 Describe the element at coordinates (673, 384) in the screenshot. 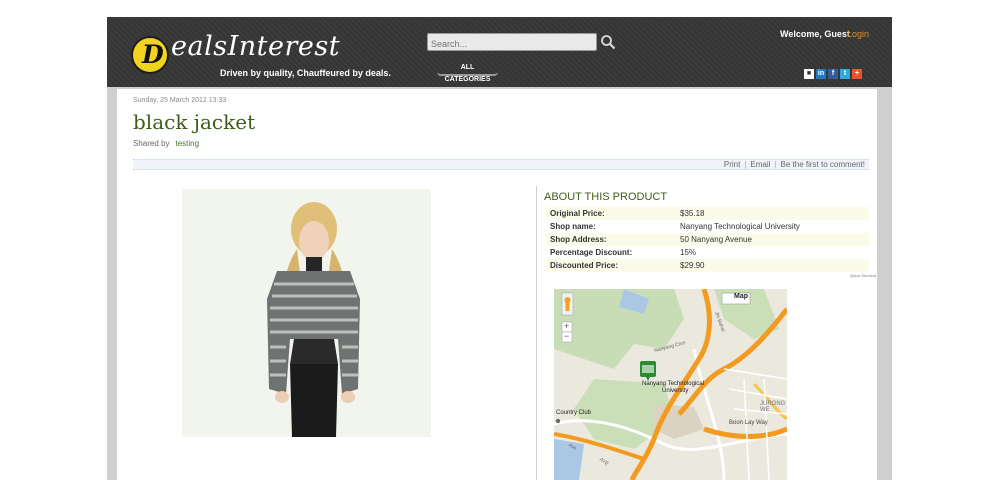

I see `map-label-ntu: Nanyang Technological` at that location.